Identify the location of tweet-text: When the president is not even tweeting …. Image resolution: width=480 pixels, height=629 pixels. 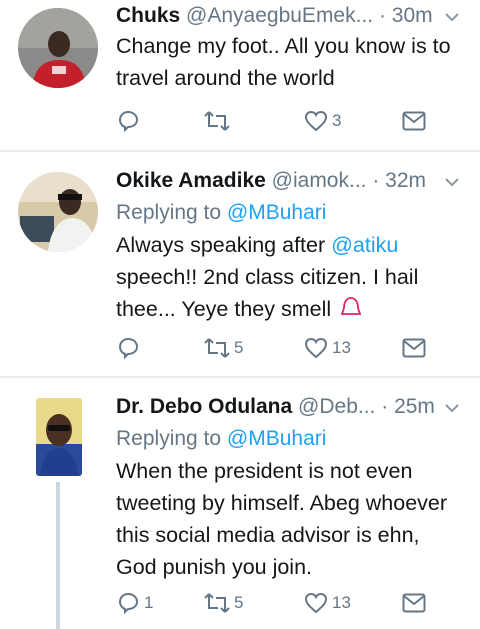
(282, 519).